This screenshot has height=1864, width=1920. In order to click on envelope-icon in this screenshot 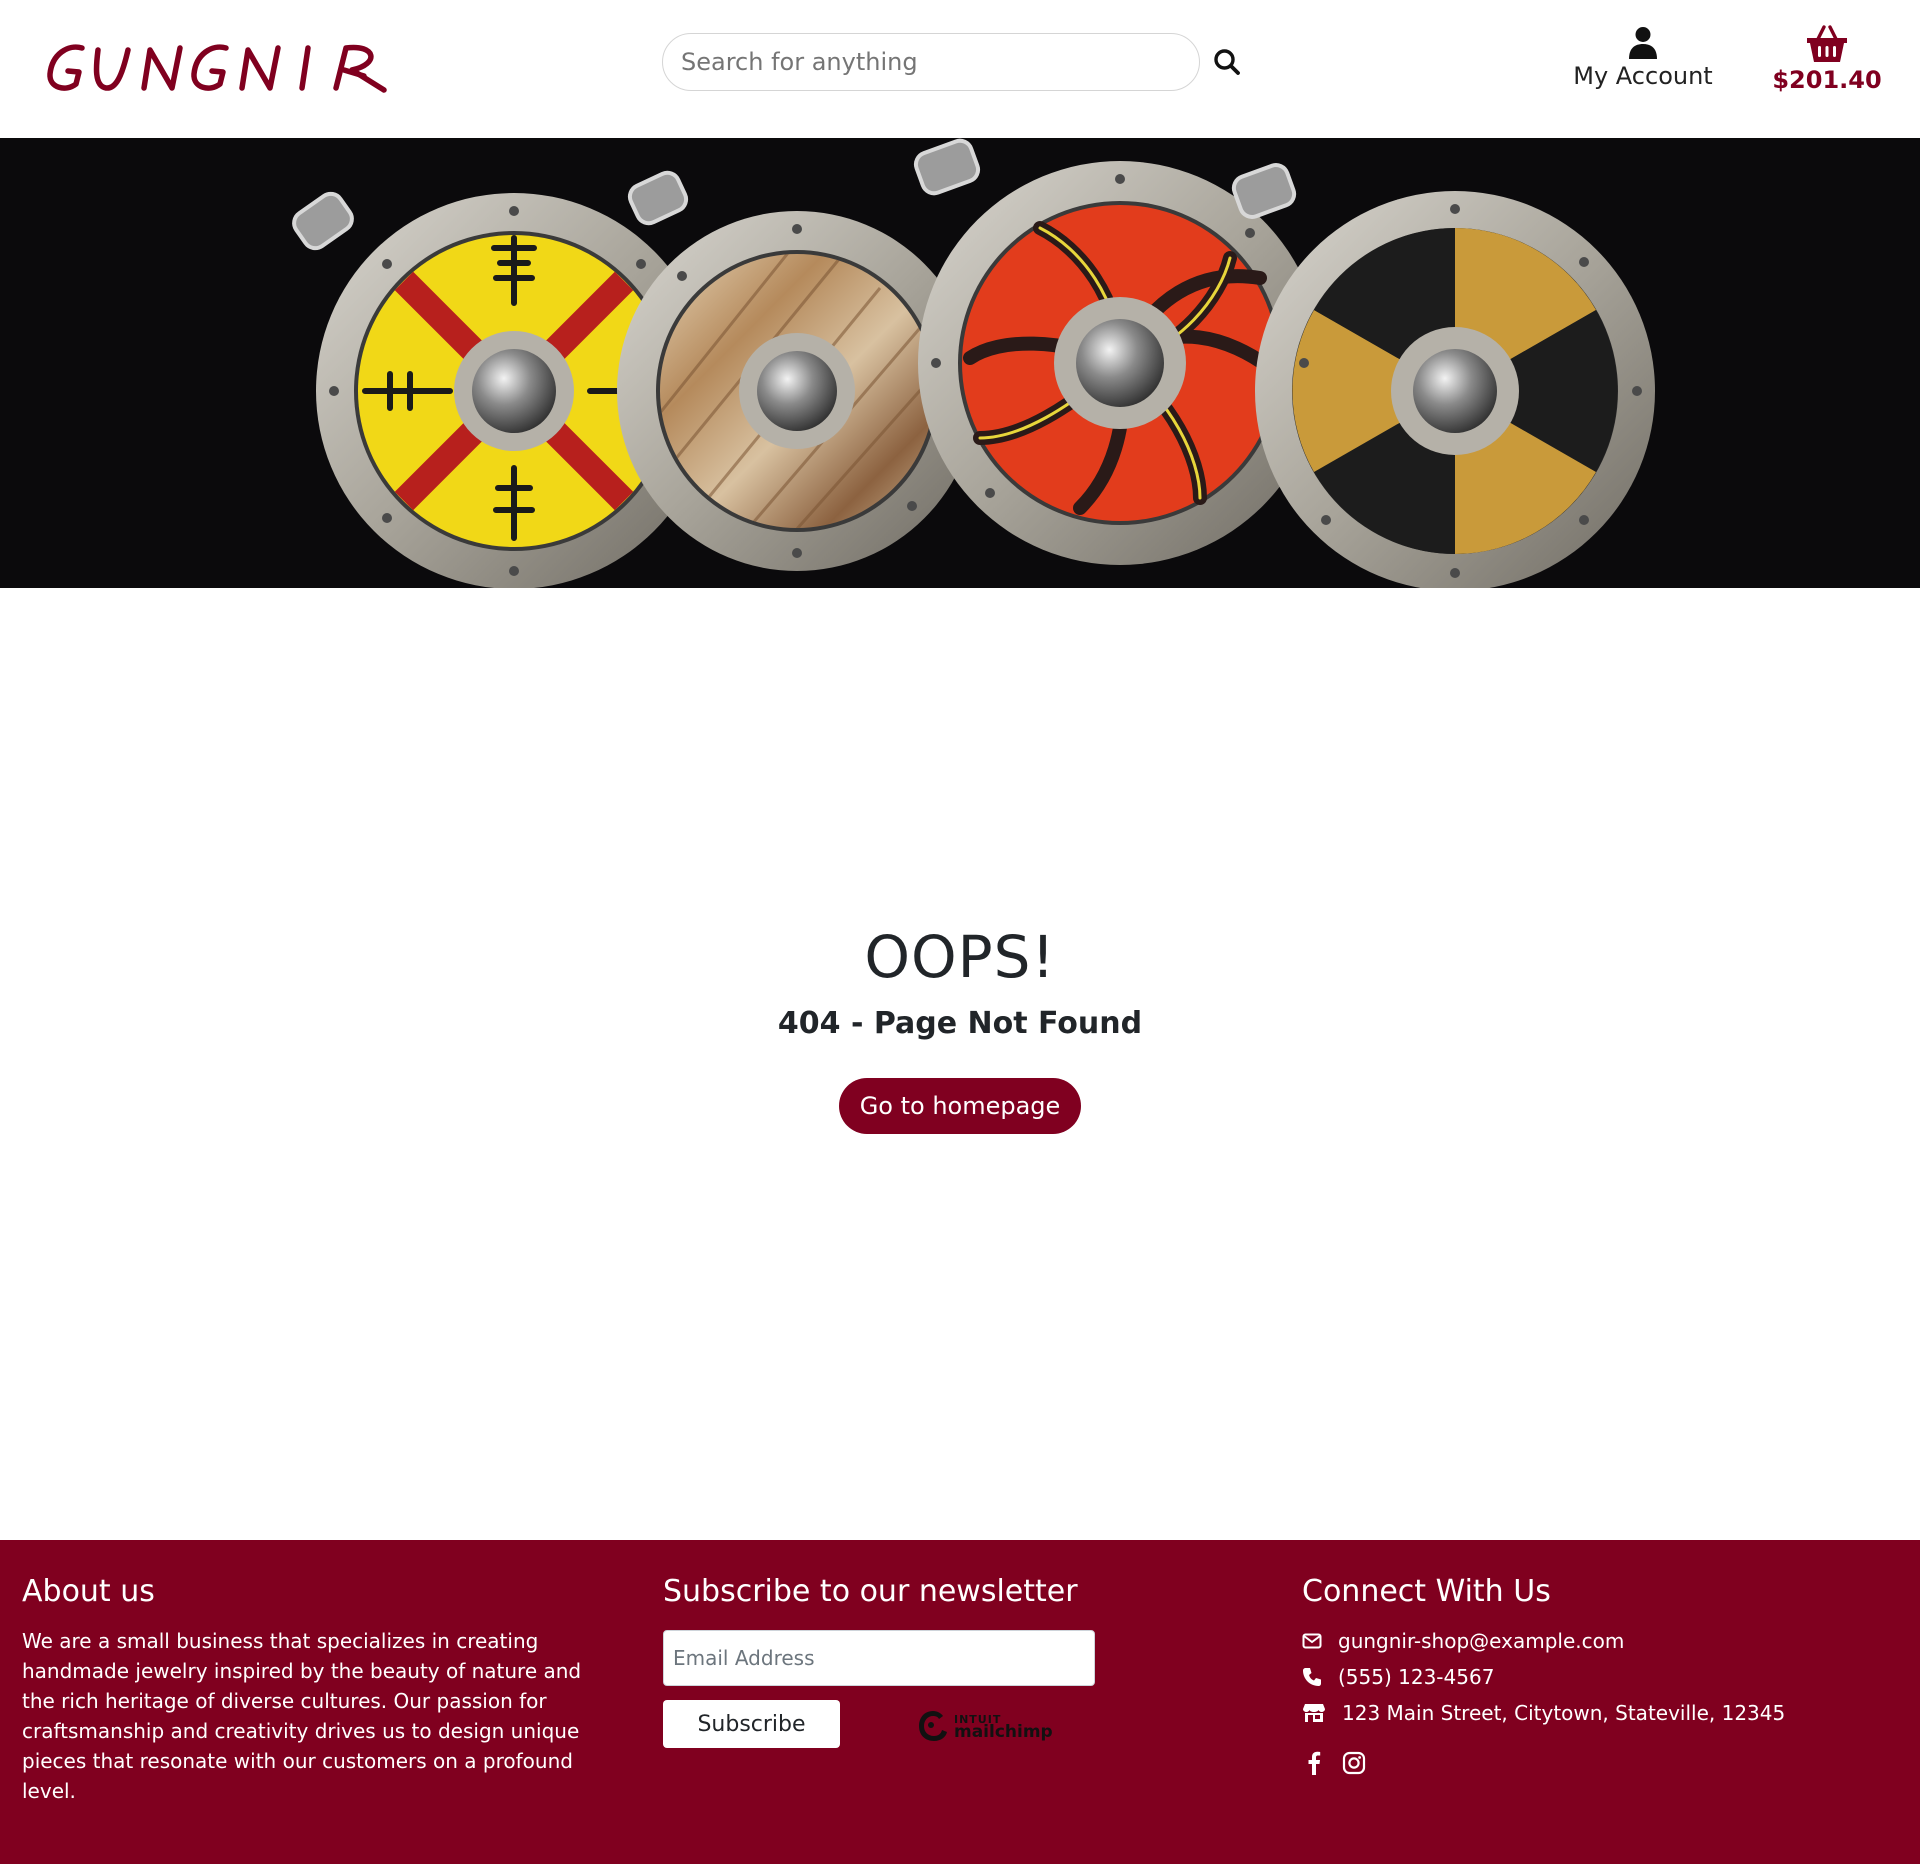, I will do `click(1312, 1641)`.